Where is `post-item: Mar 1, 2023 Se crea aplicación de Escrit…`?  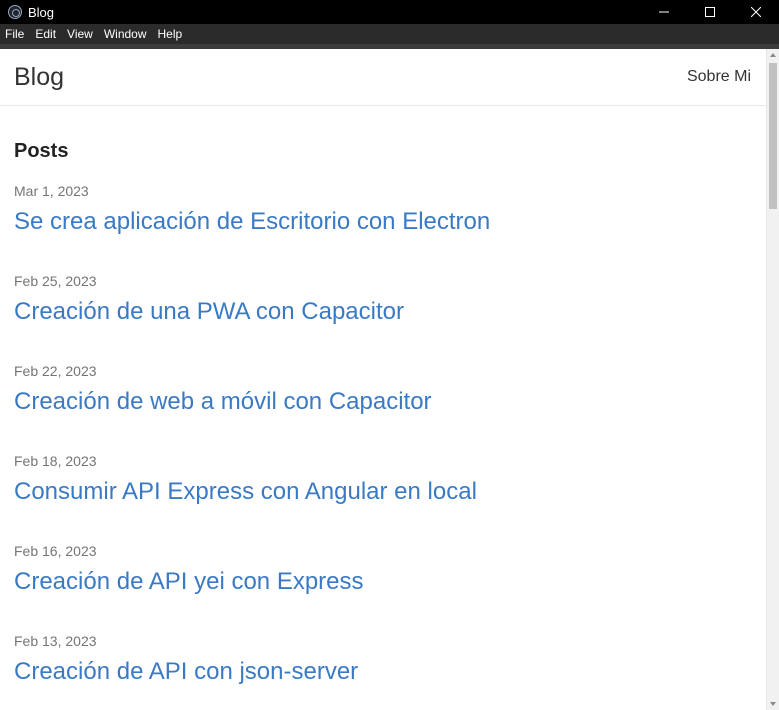 post-item: Mar 1, 2023 Se crea aplicación de Escrit… is located at coordinates (384, 228).